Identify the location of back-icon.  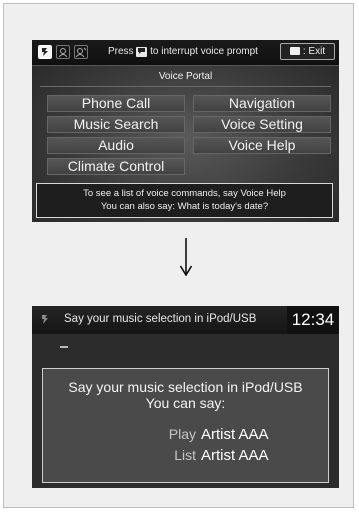
(294, 51).